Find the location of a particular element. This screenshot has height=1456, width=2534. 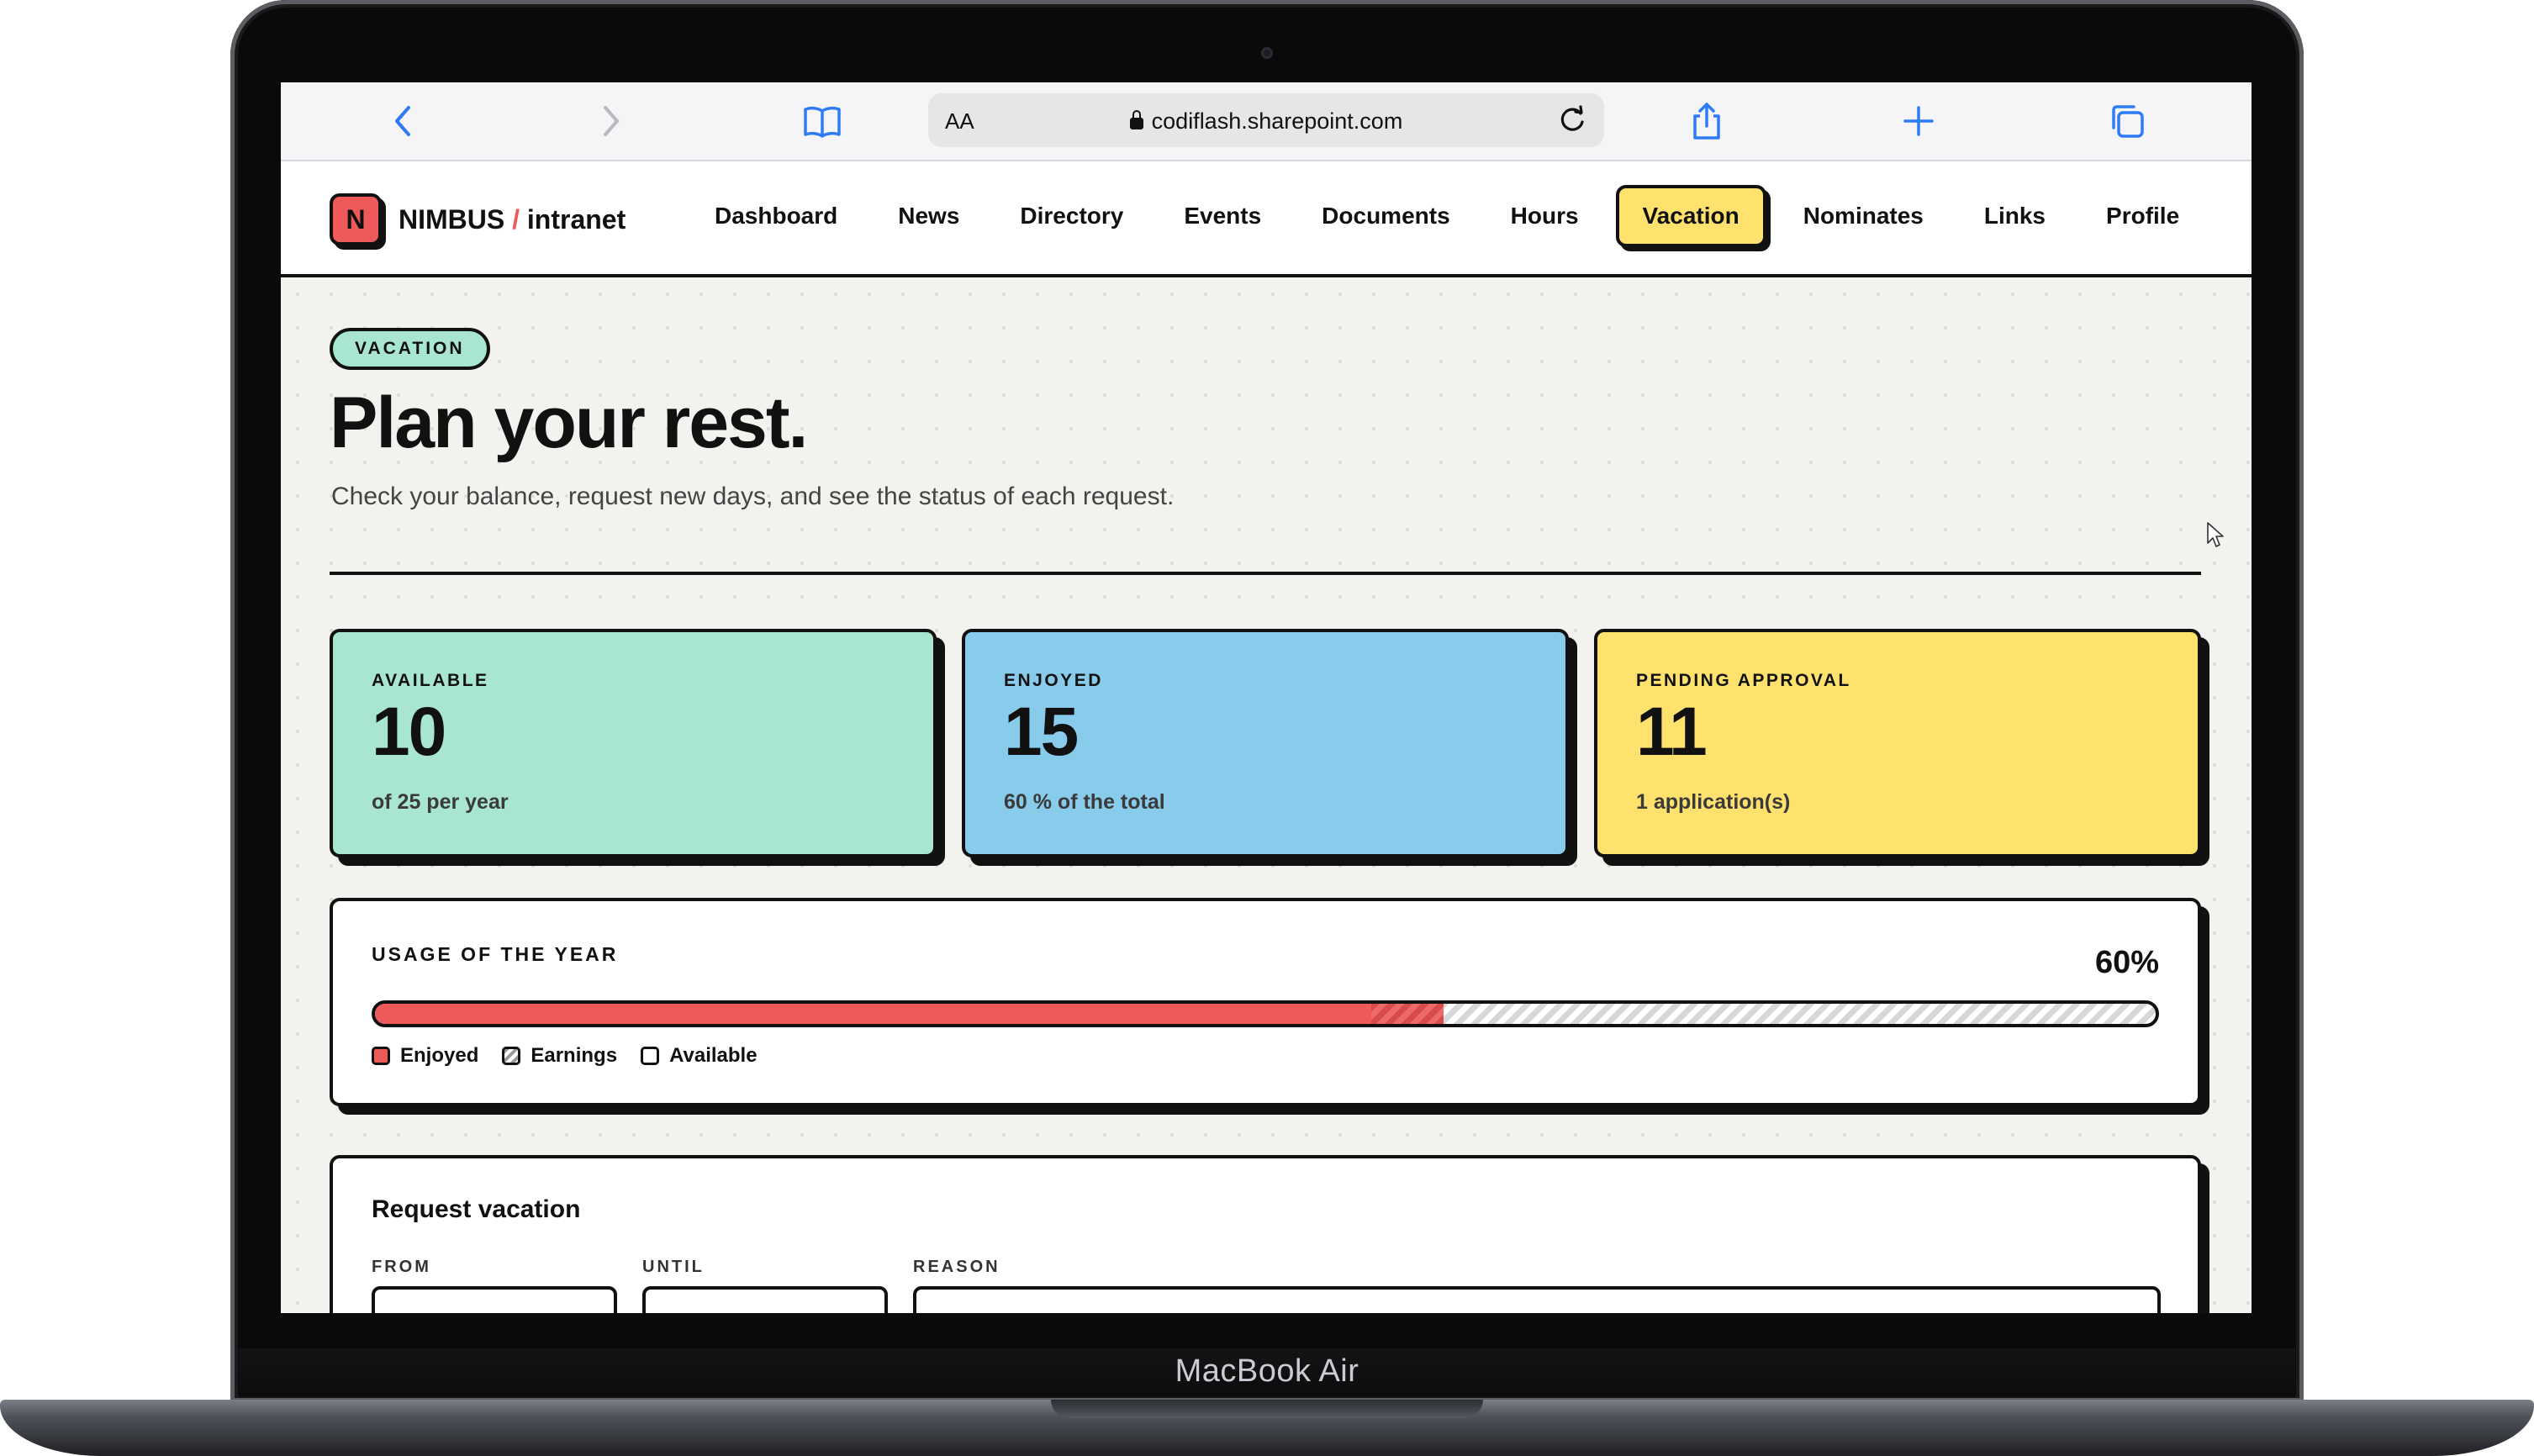

chevron-left-icon is located at coordinates (402, 121).